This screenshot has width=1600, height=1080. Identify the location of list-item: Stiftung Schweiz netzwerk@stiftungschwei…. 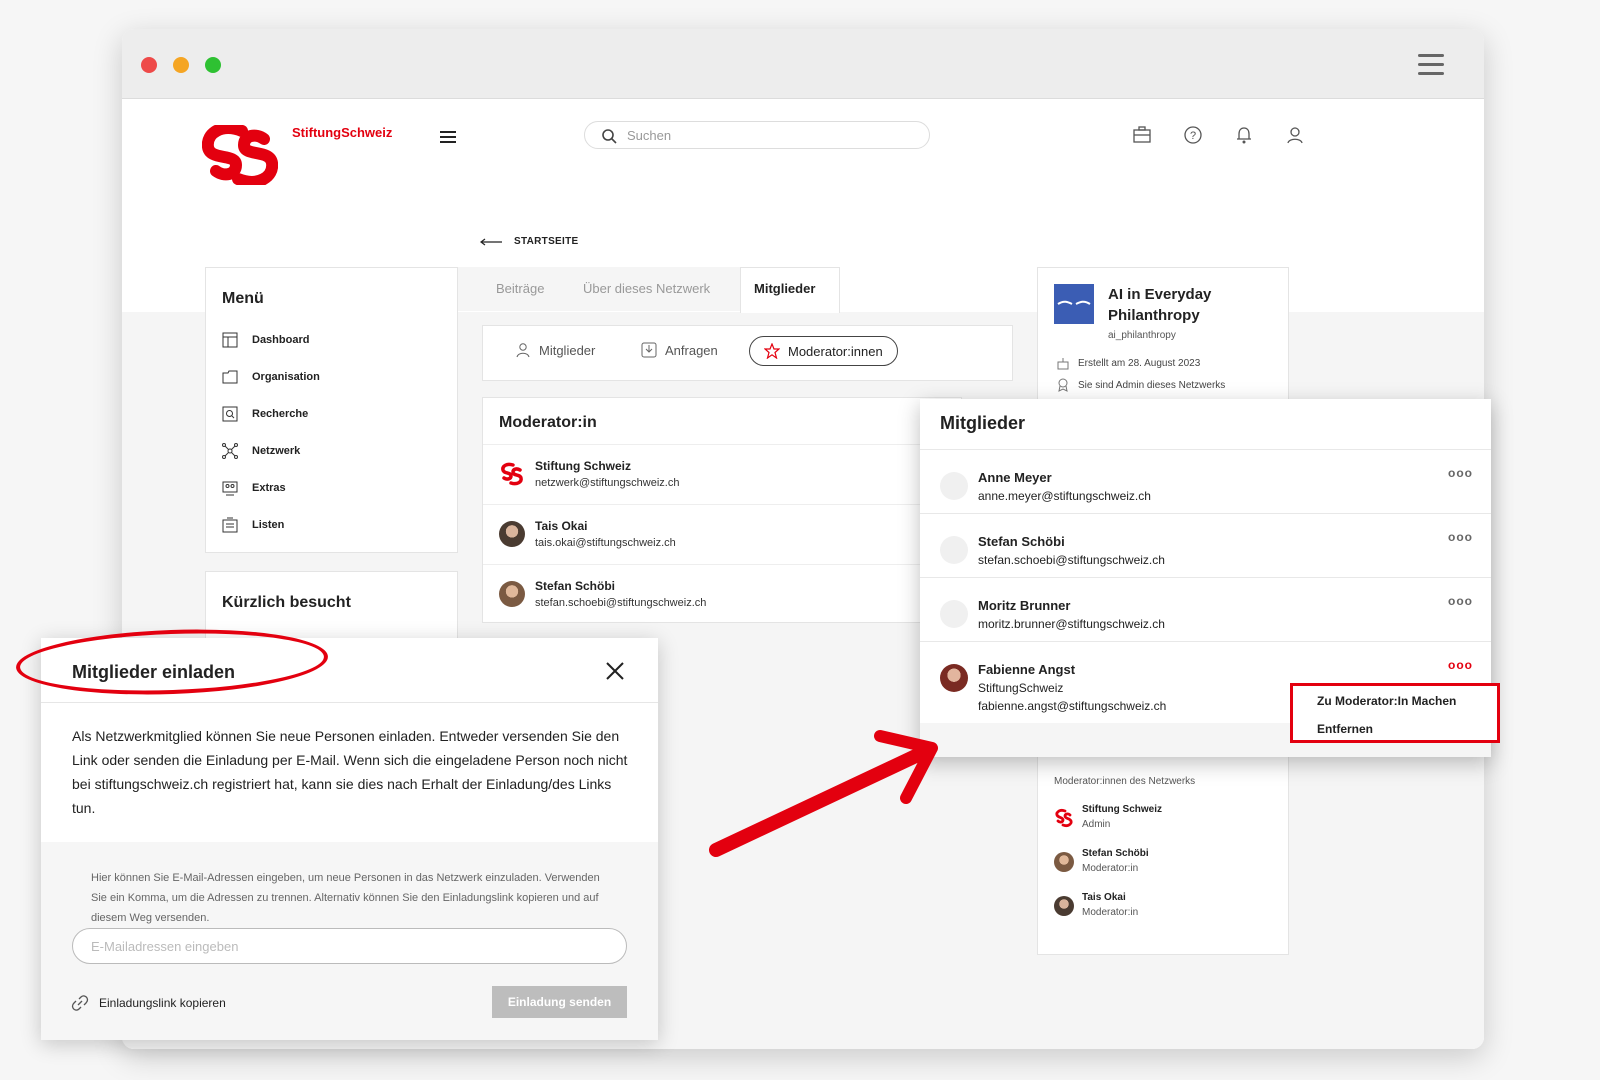
(722, 474).